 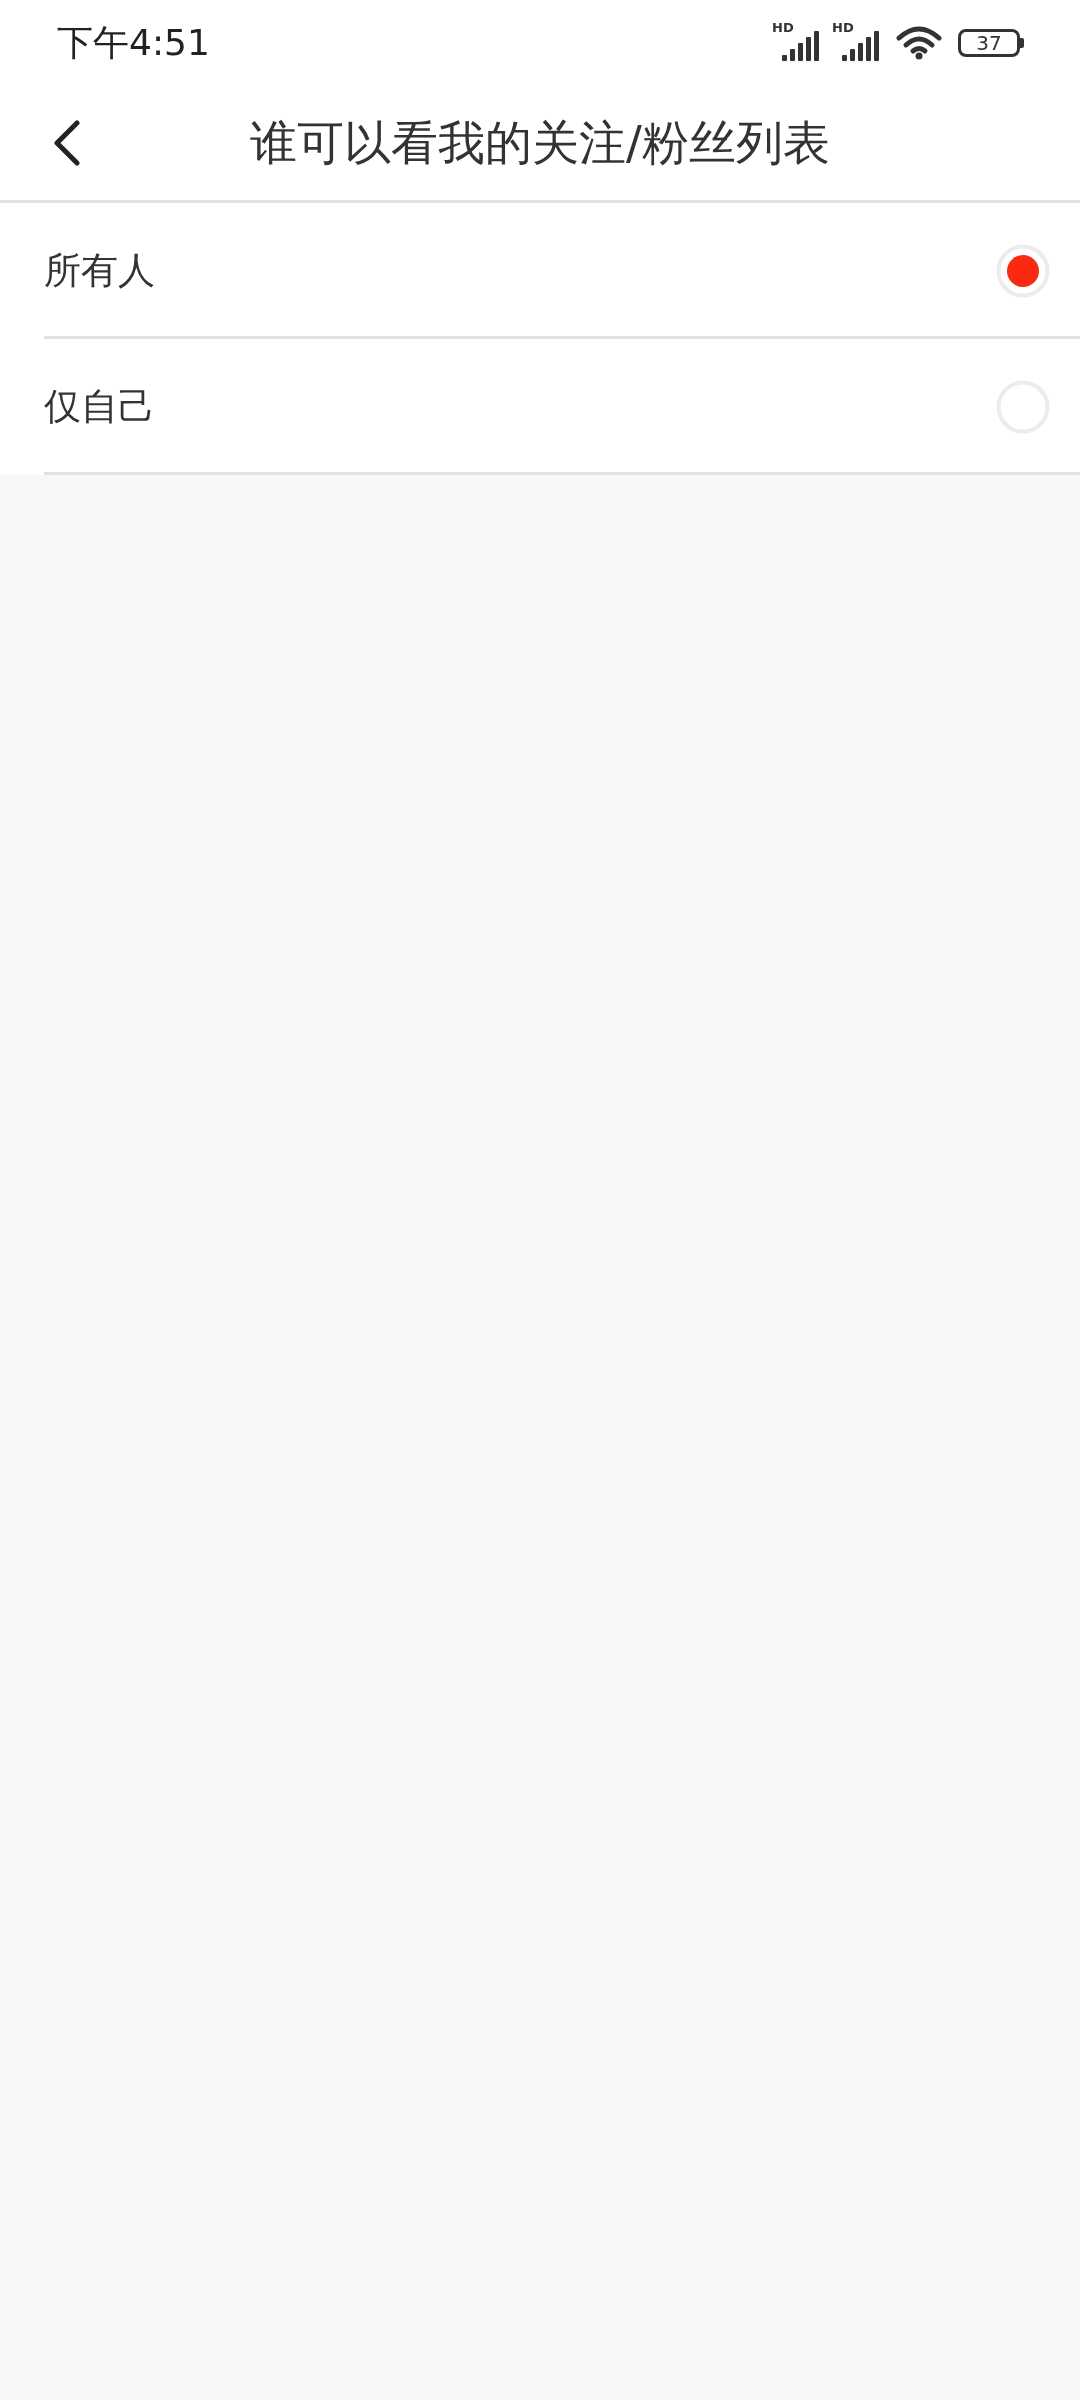 What do you see at coordinates (100, 407) in the screenshot?
I see `option-label: 仅自己` at bounding box center [100, 407].